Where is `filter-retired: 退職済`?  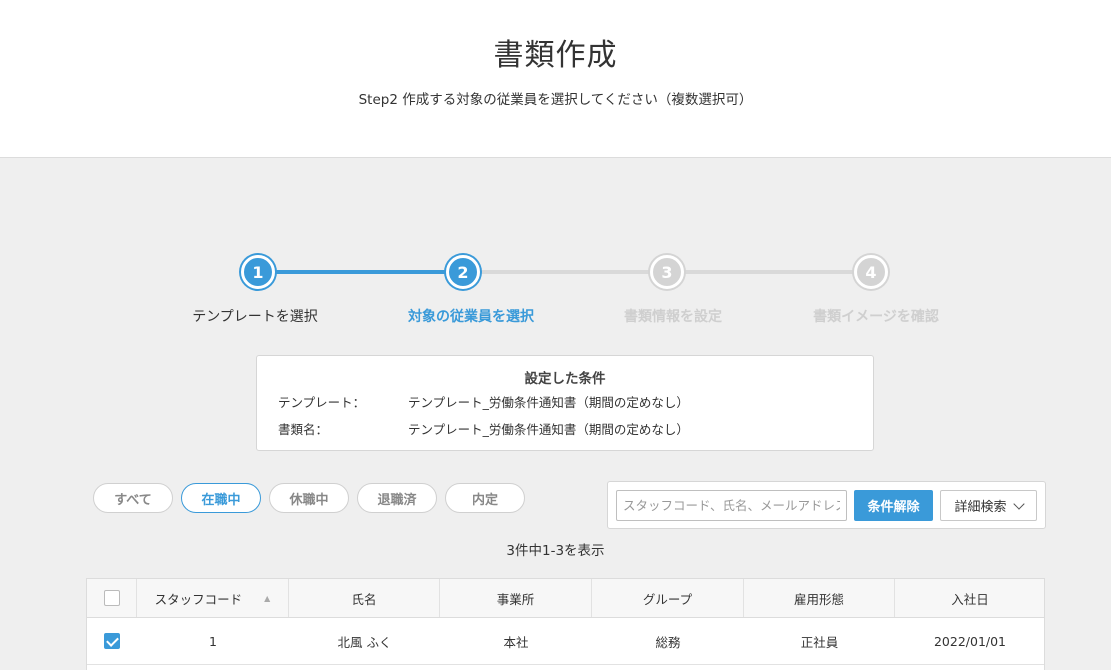
filter-retired: 退職済 is located at coordinates (397, 498).